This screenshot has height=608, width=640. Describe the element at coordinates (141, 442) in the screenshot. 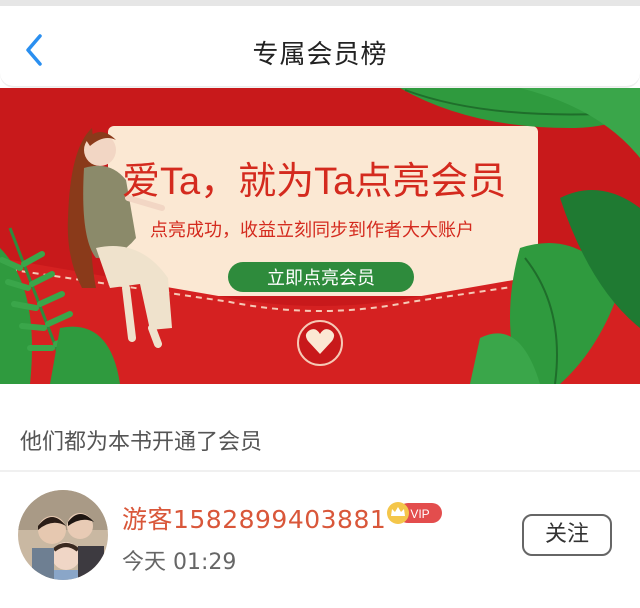

I see `section-title: 他们都为本书开通了会员` at that location.